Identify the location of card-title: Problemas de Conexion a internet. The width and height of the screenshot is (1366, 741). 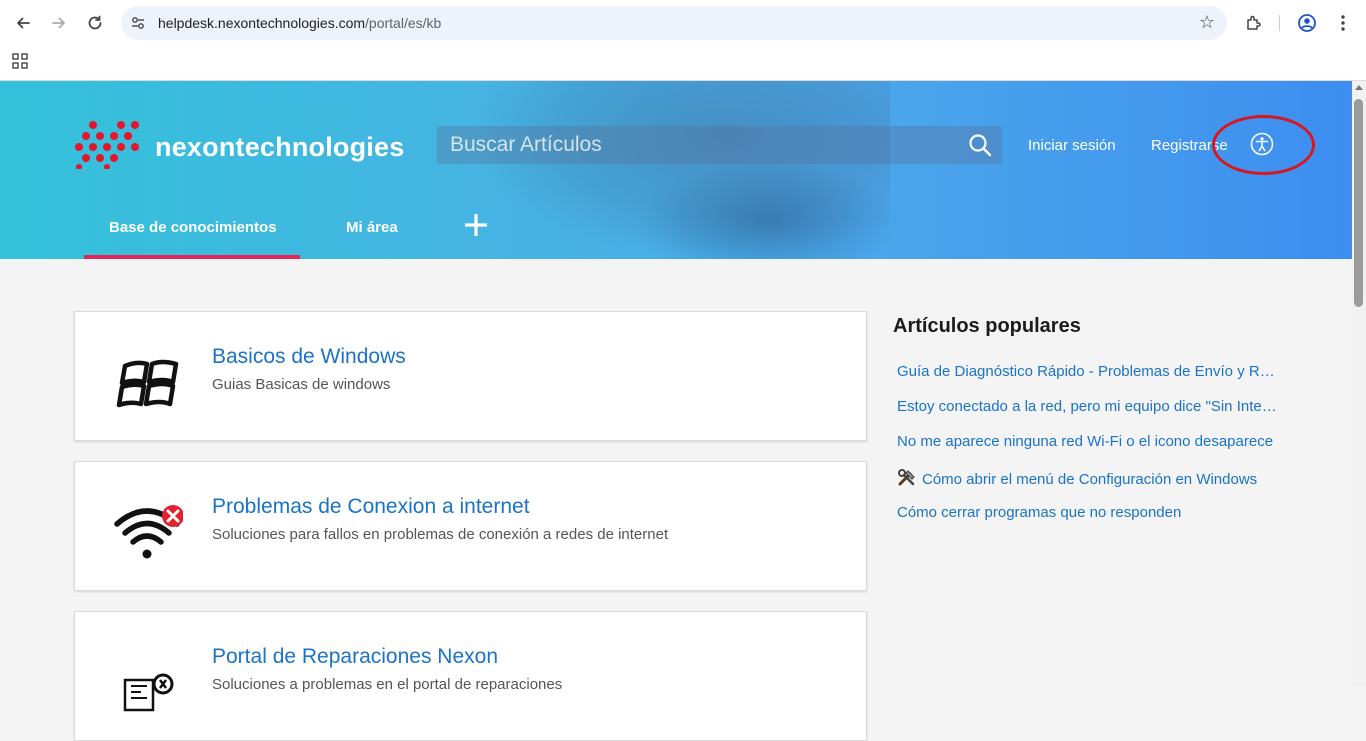
(371, 507).